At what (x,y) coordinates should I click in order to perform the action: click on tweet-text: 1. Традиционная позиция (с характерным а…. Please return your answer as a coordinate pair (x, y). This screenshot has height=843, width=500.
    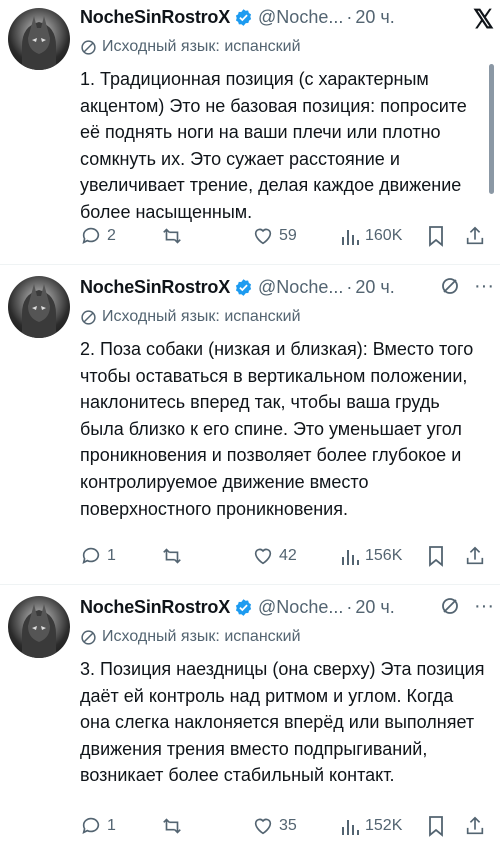
    Looking at the image, I should click on (273, 145).